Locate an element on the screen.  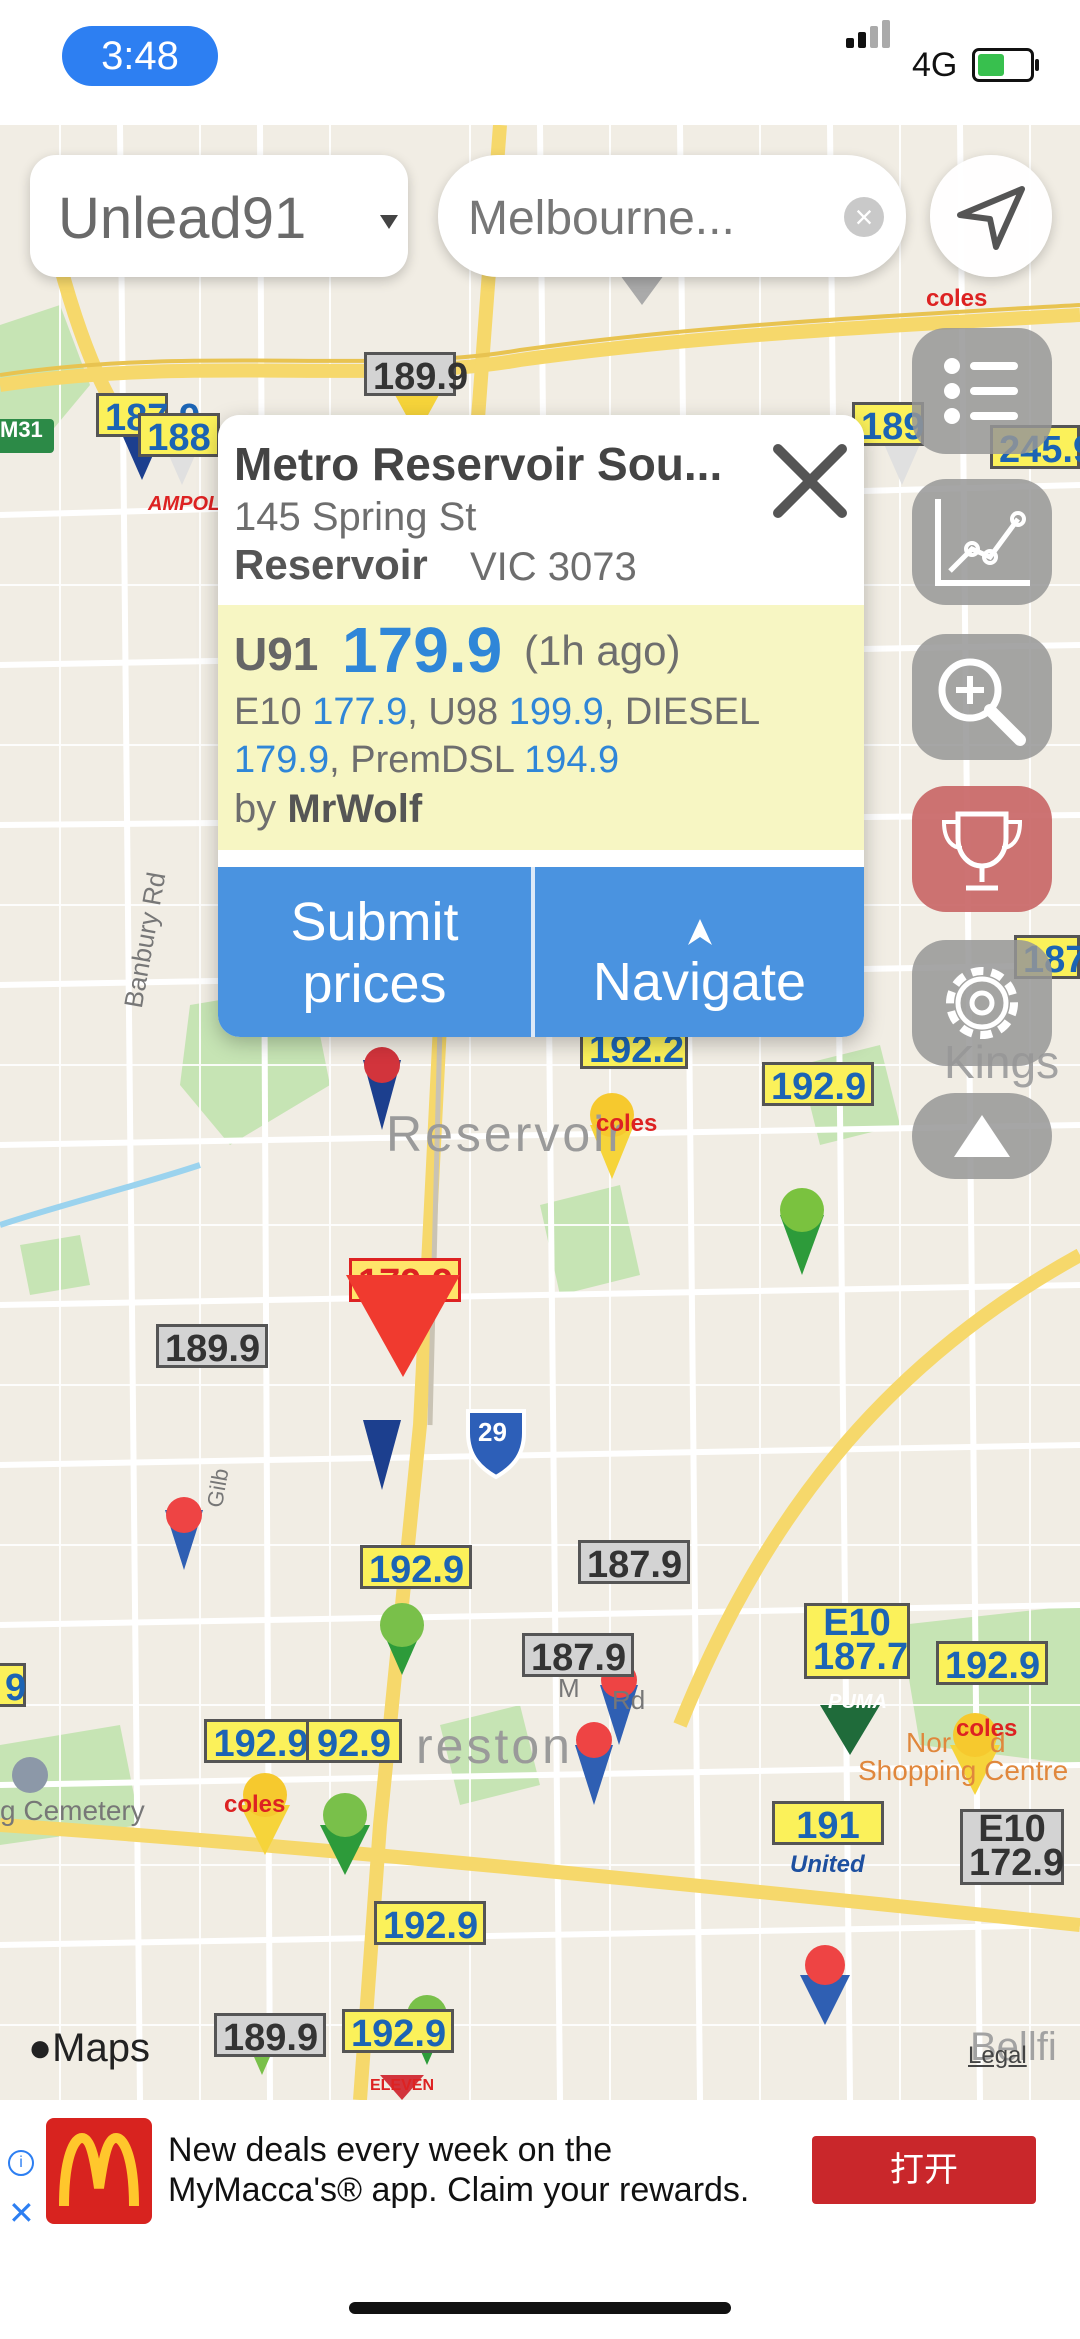
close-ad-icon: ✕ is located at coordinates (21, 2213).